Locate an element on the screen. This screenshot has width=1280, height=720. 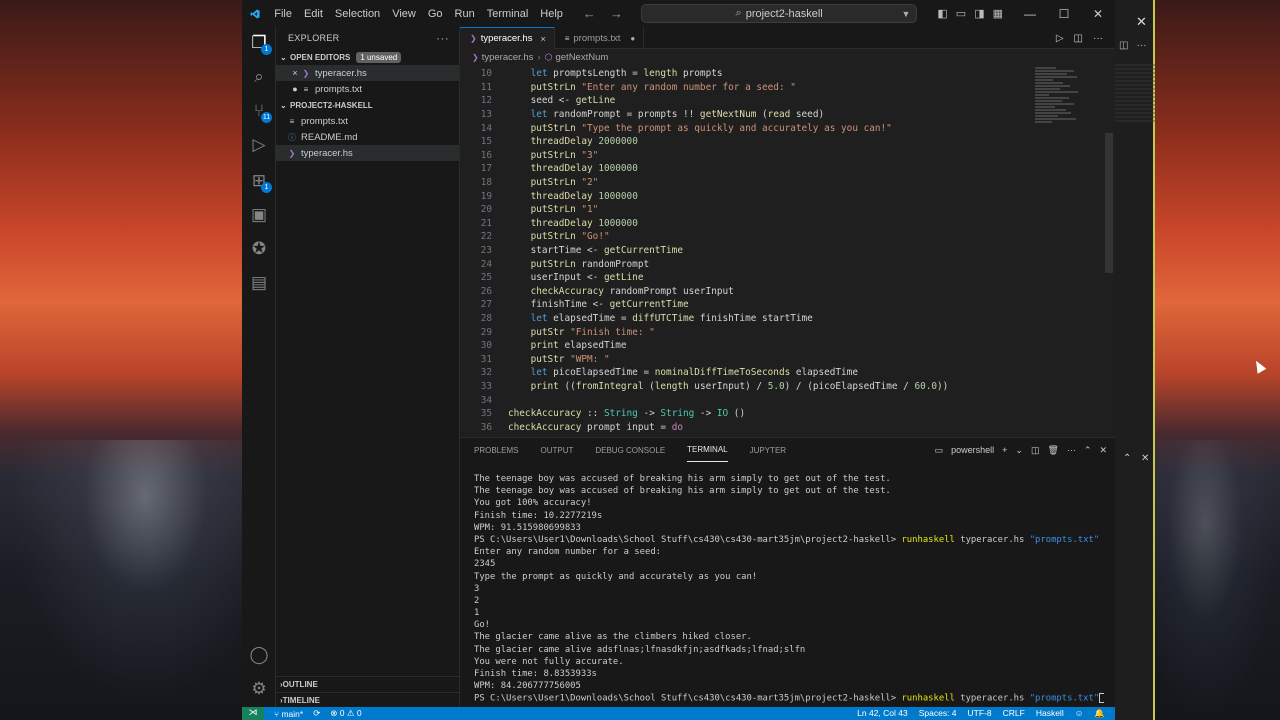
python-icon: ✪ is located at coordinates (259, 249).